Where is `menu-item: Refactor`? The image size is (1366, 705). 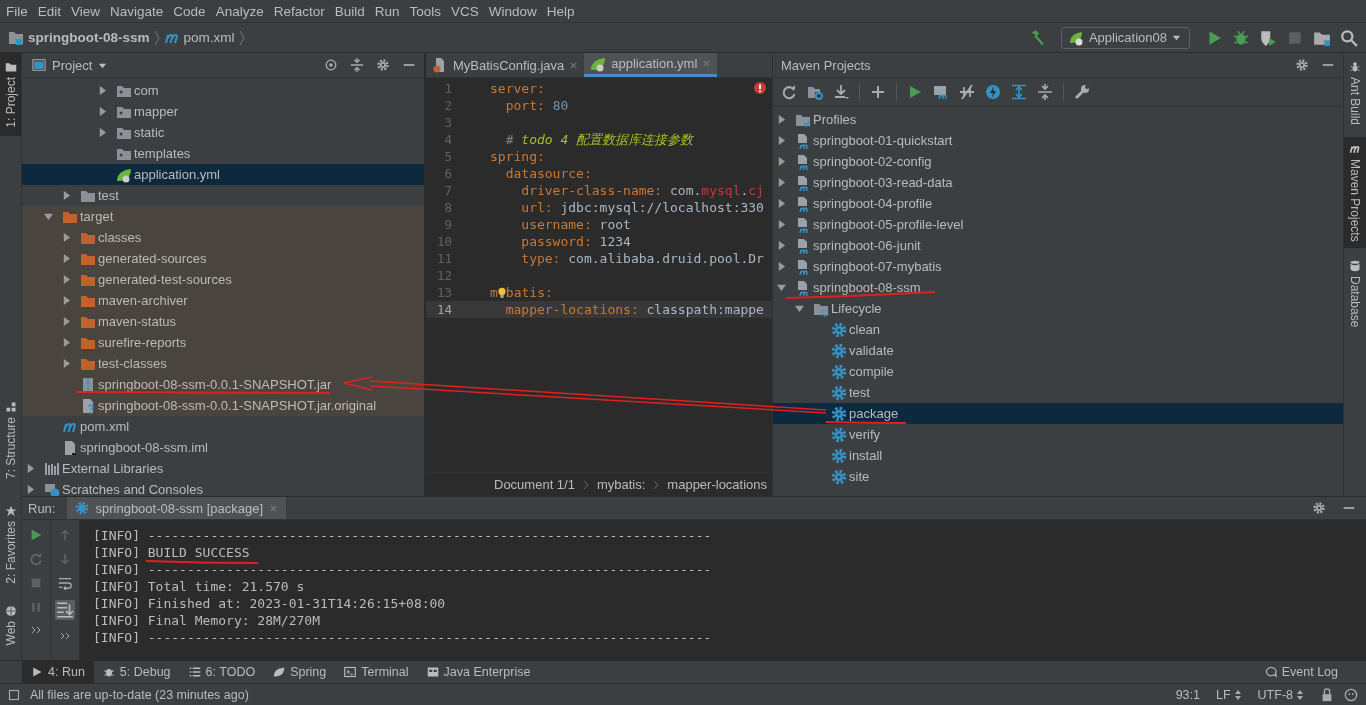 menu-item: Refactor is located at coordinates (300, 11).